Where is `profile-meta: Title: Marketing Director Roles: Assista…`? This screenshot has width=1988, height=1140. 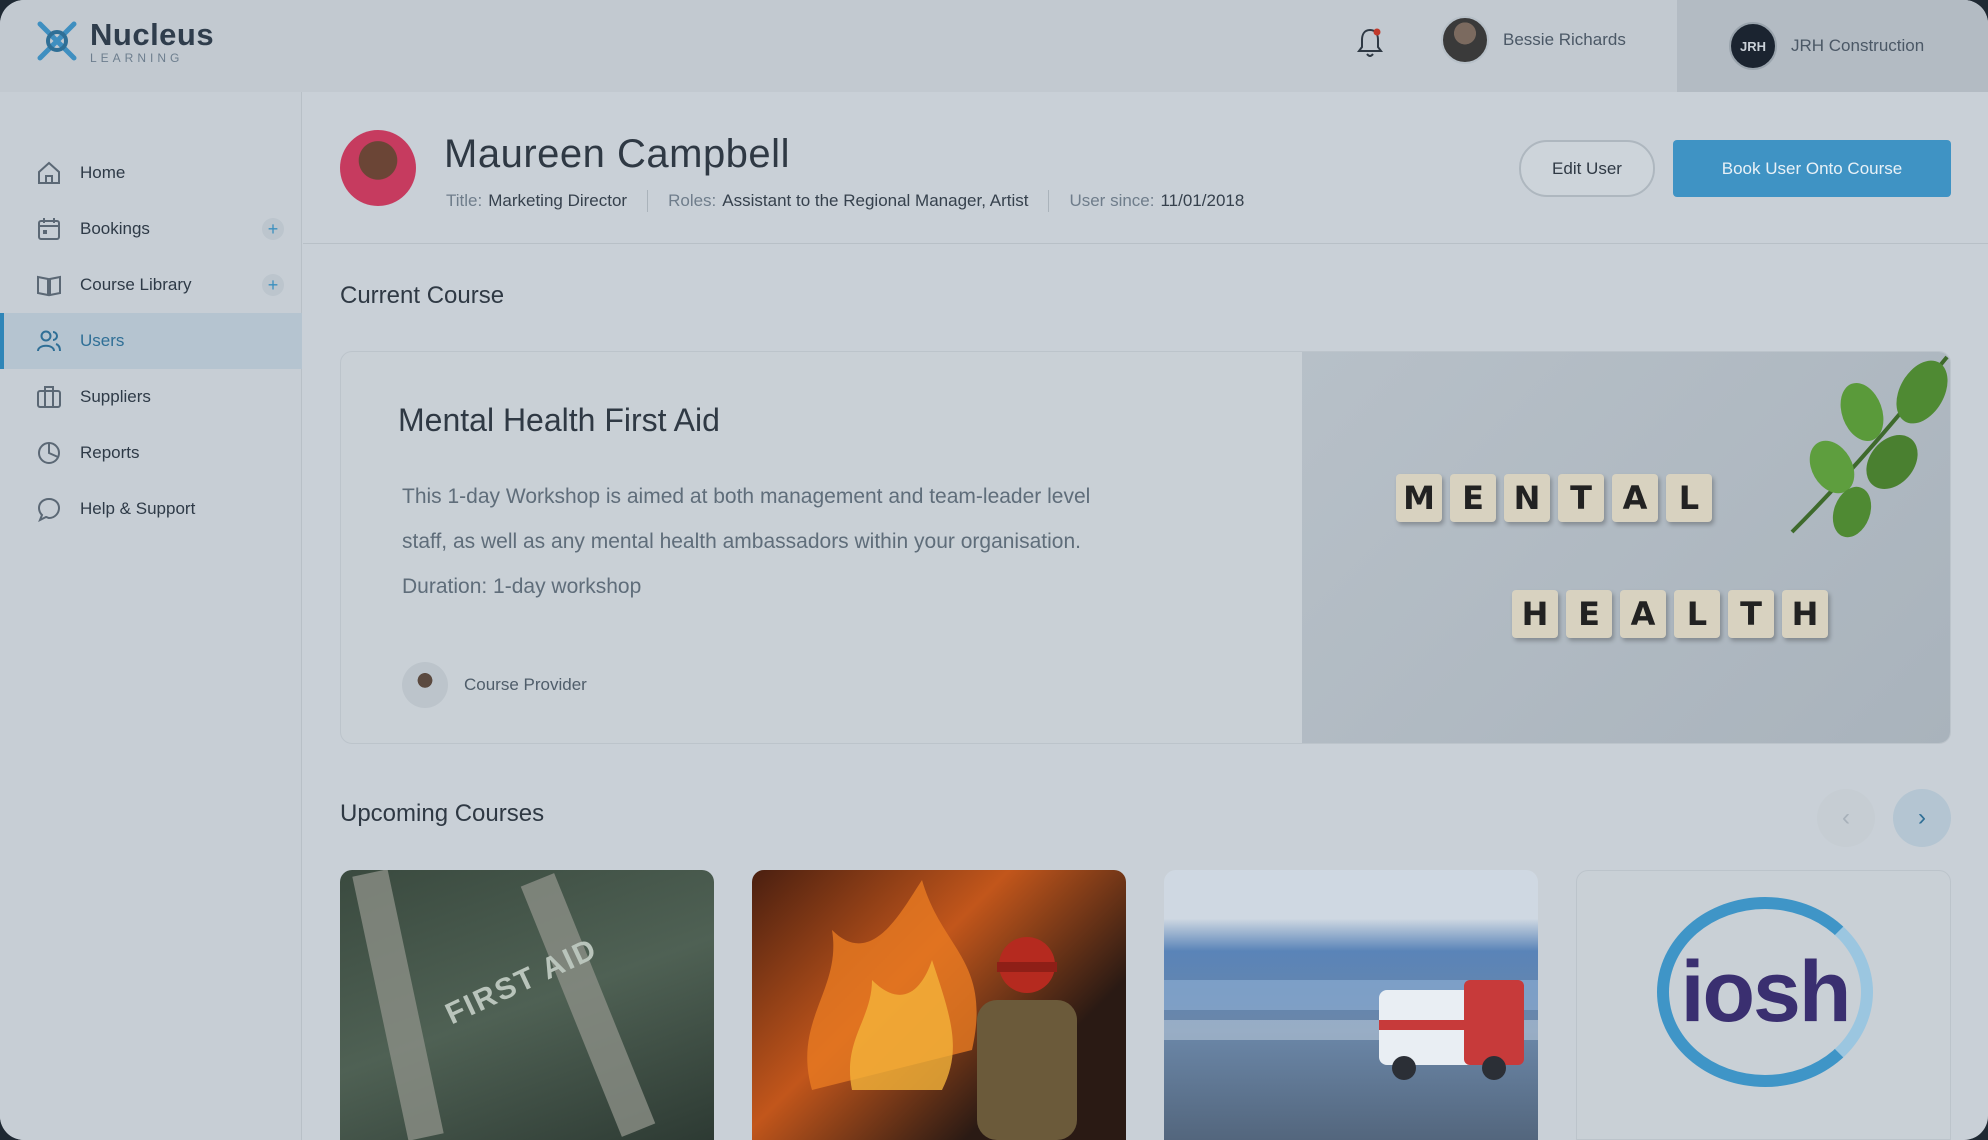
profile-meta: Title: Marketing Director Roles: Assista… is located at coordinates (845, 201).